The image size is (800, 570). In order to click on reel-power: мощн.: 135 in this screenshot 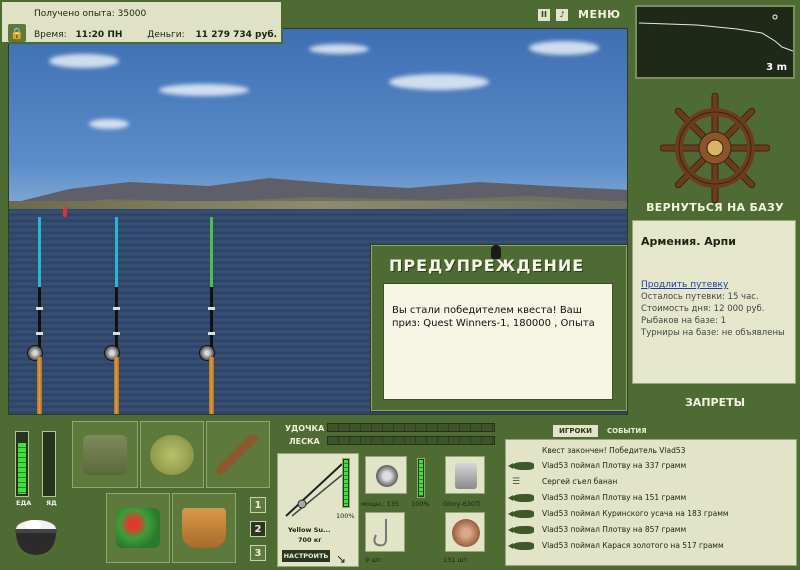, I will do `click(380, 504)`.